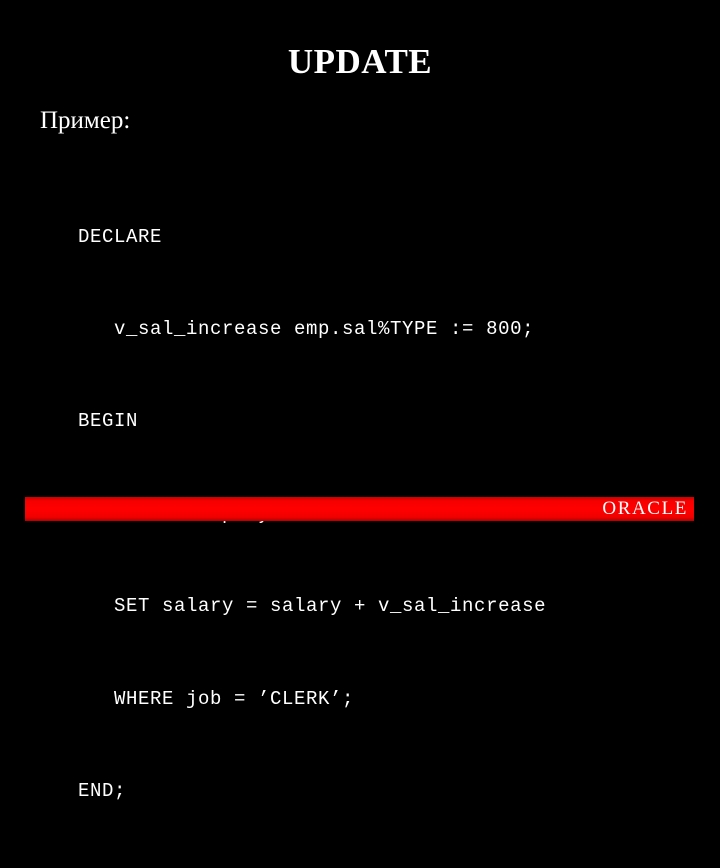 The width and height of the screenshot is (720, 868). What do you see at coordinates (360, 61) in the screenshot?
I see `page-title: UPDATE` at bounding box center [360, 61].